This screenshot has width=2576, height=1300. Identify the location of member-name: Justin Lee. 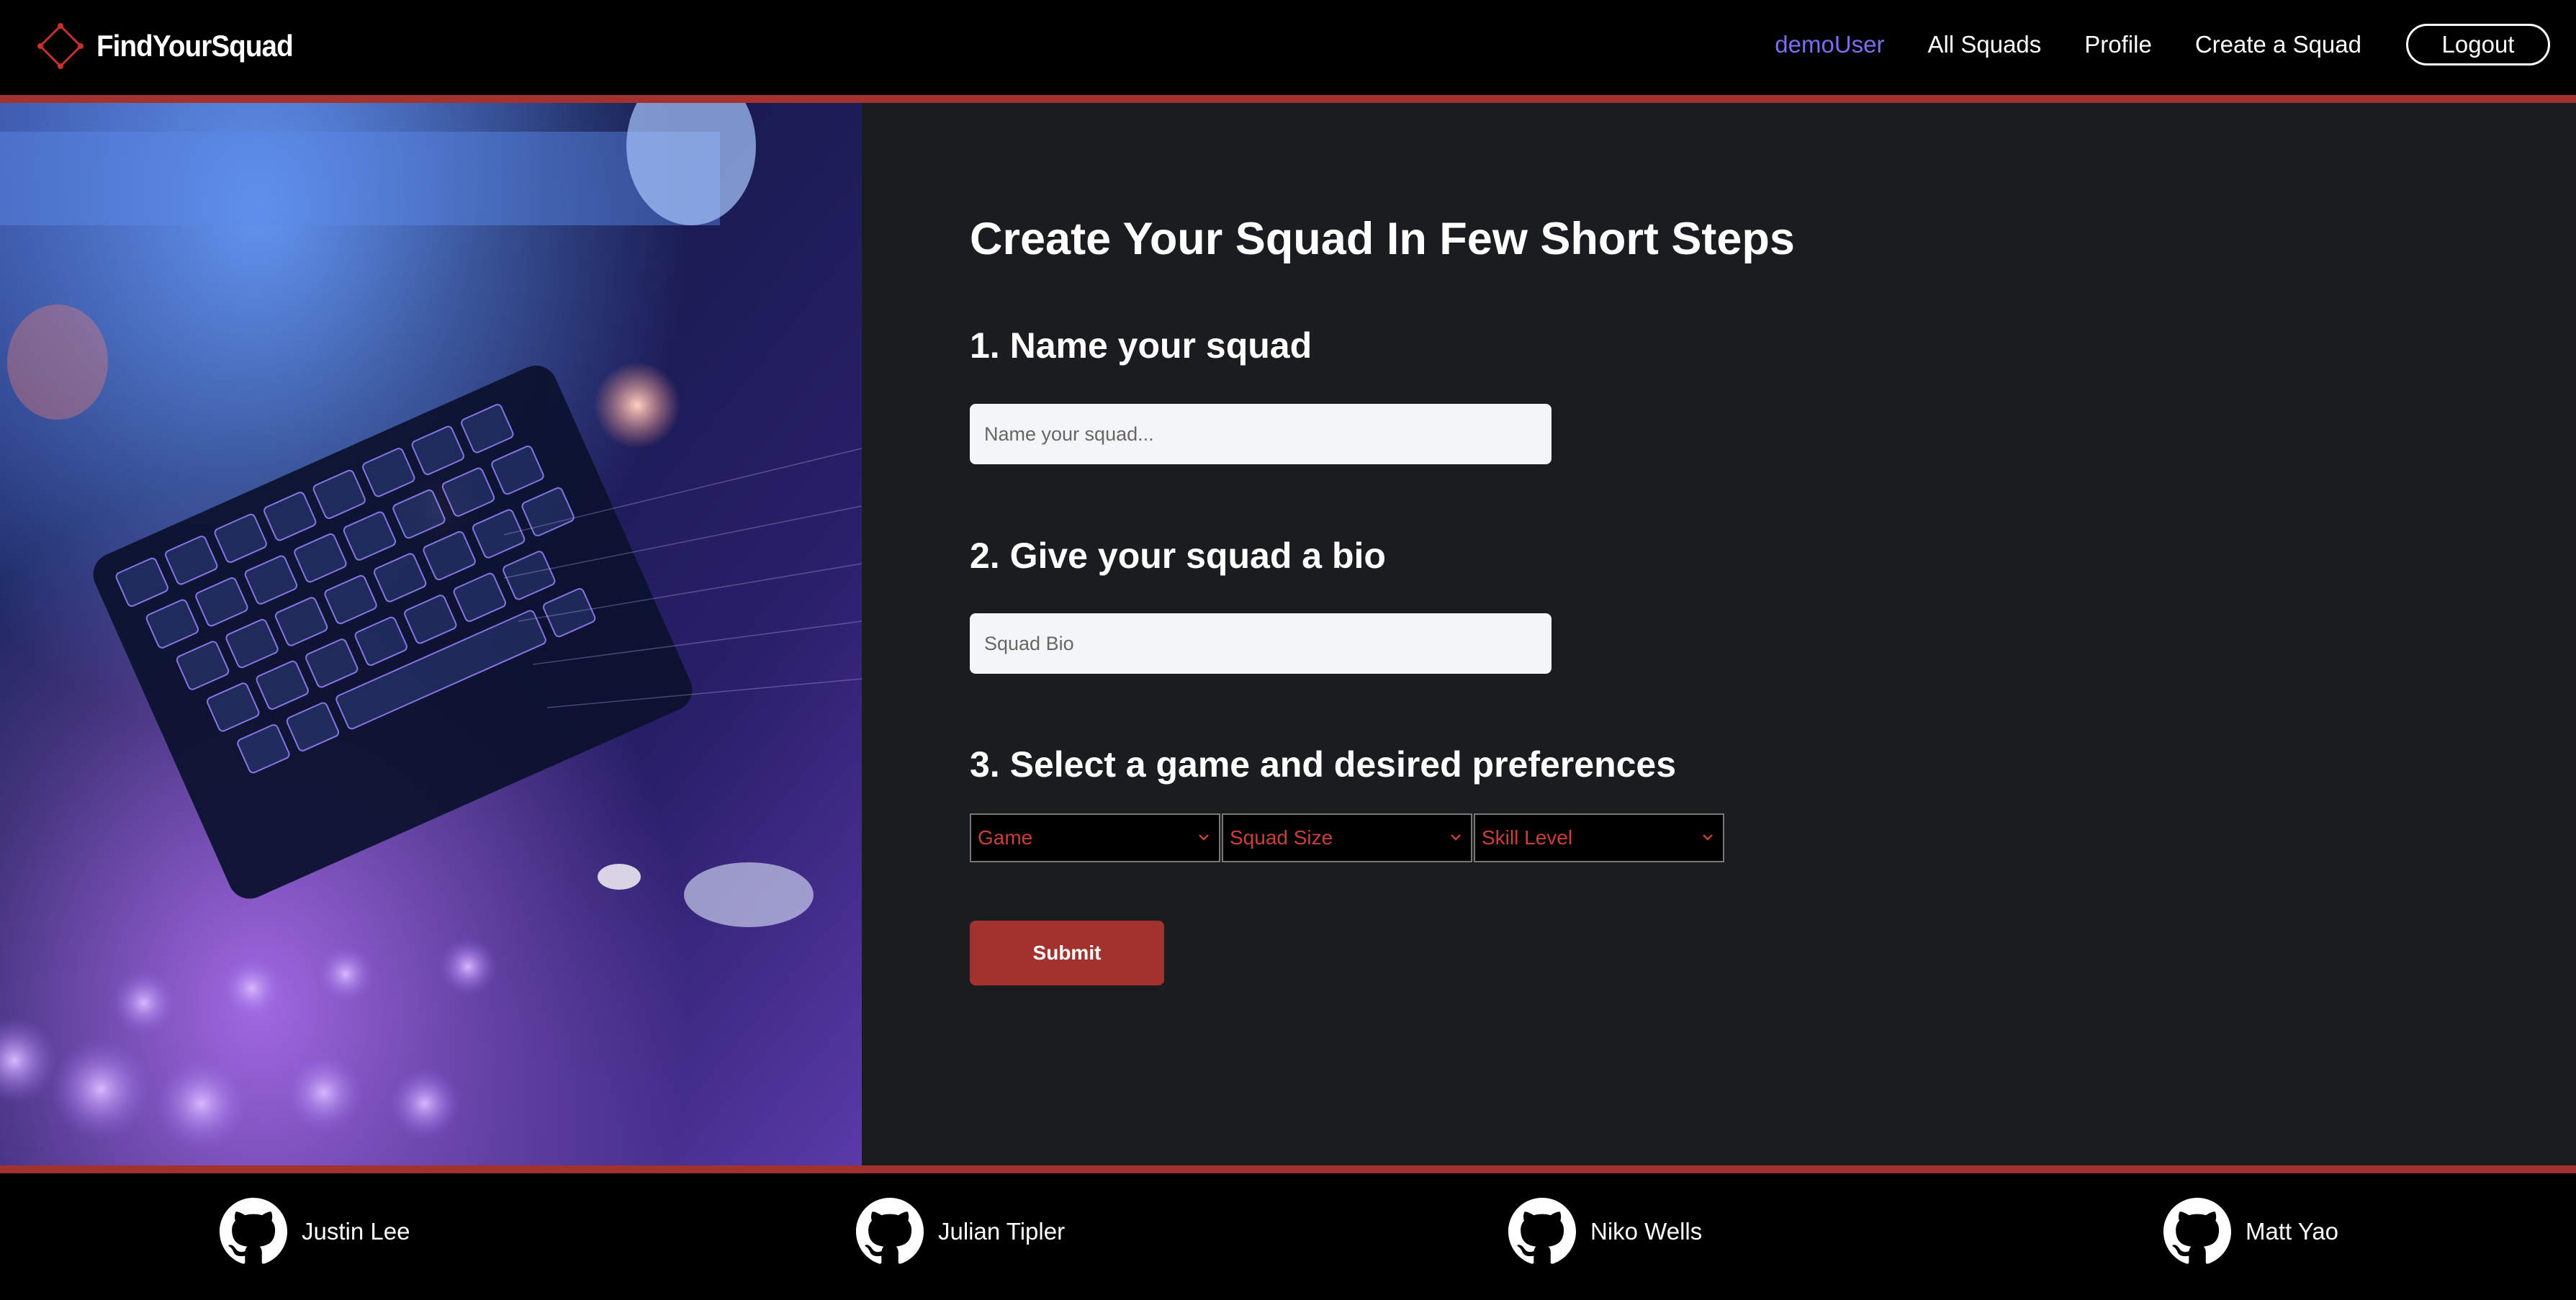
(356, 1231).